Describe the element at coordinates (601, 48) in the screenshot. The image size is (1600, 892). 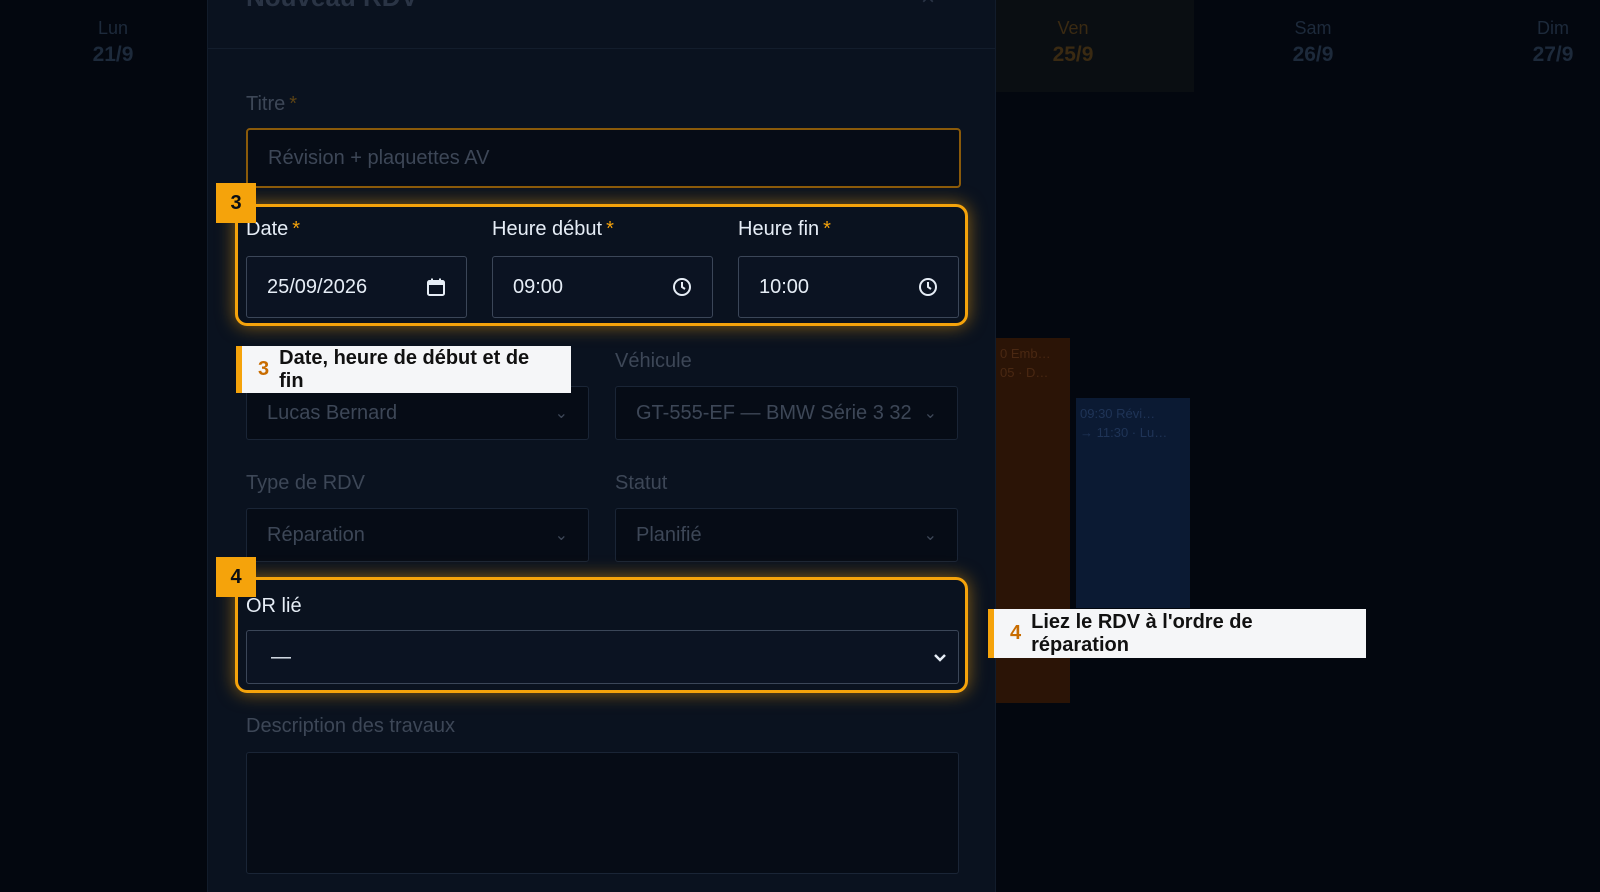
I see `modal-divider` at that location.